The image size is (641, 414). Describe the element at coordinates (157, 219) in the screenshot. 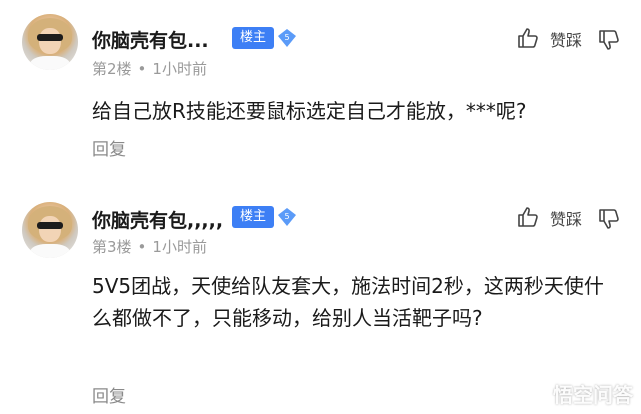

I see `author-name: 你脑壳有包,,,,,` at that location.